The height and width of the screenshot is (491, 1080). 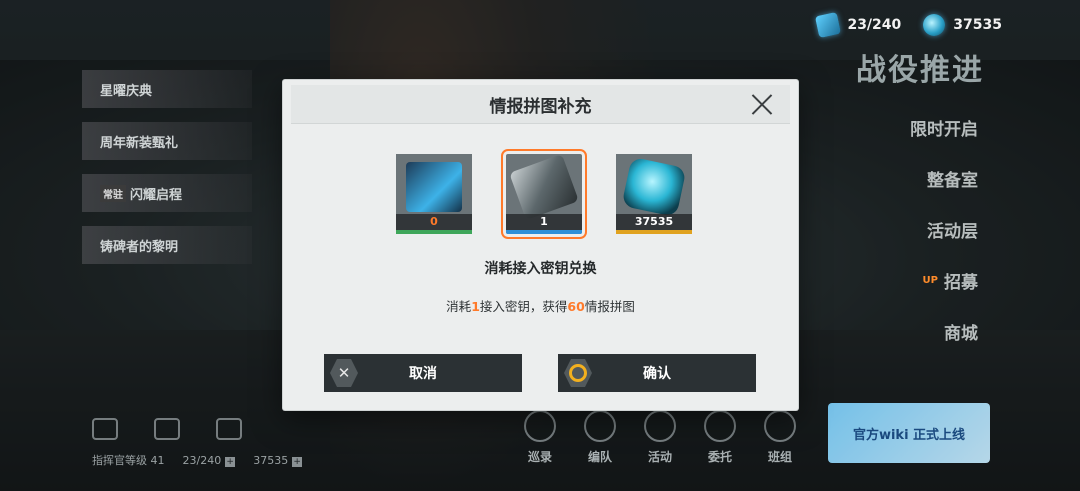 I want to click on menu-shop: 商城, so click(x=961, y=331).